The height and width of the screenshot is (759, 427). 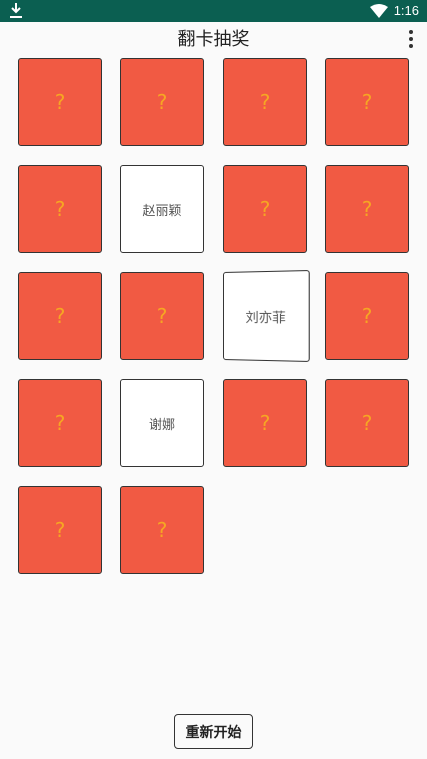 I want to click on card-name-label: 谢娜, so click(x=161, y=425).